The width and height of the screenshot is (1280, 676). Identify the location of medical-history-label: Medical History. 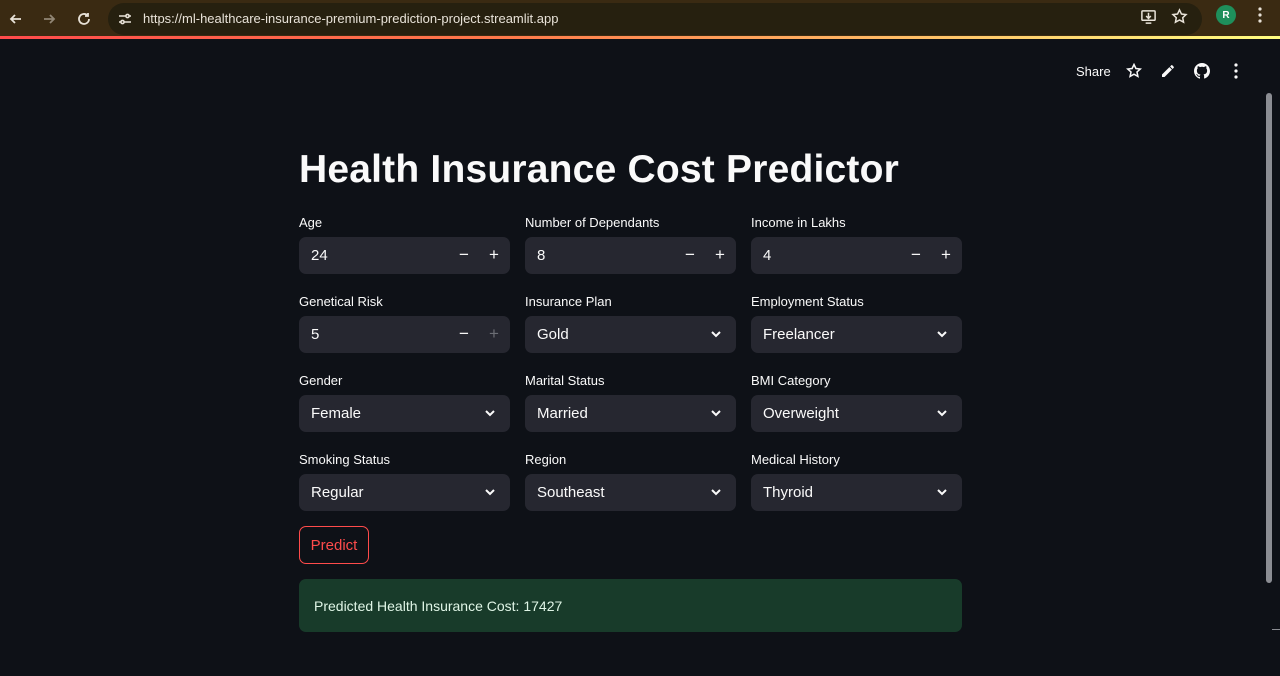
(795, 459).